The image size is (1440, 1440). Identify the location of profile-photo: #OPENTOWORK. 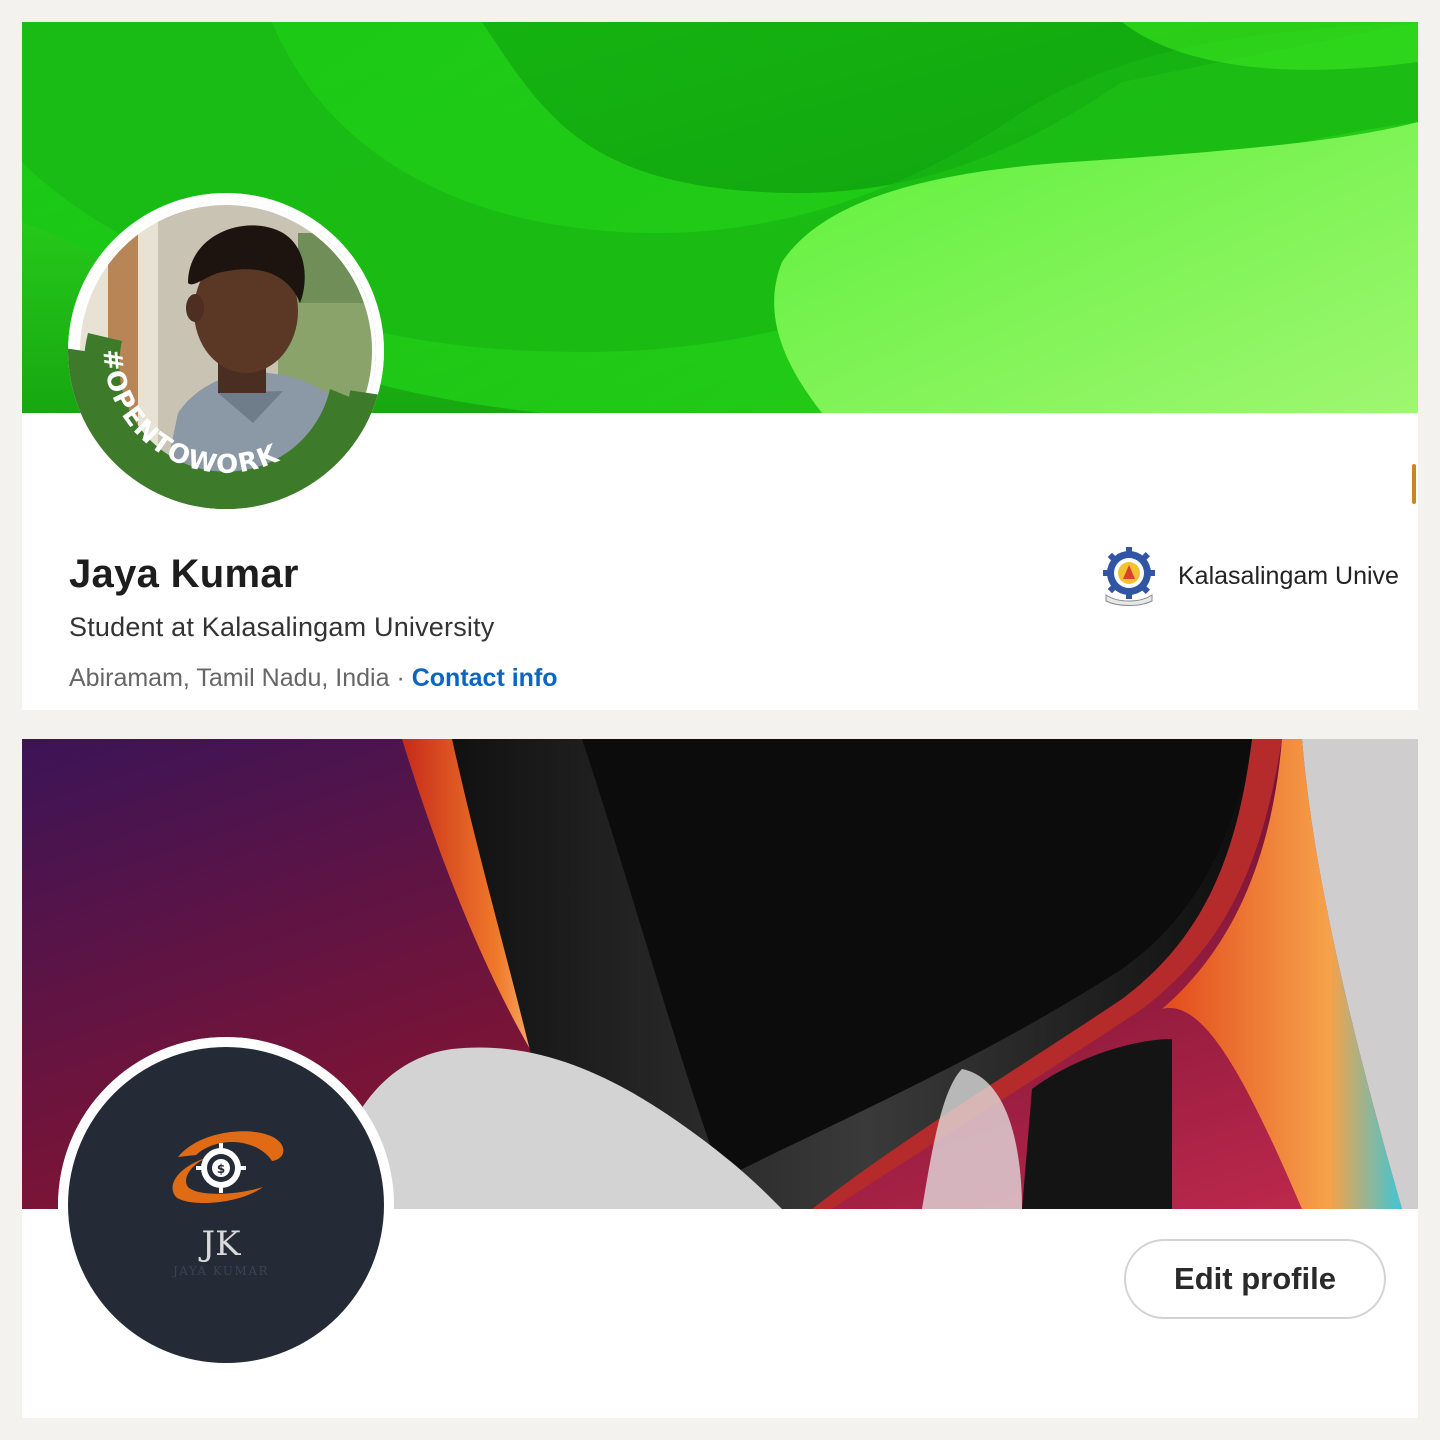
(226, 351).